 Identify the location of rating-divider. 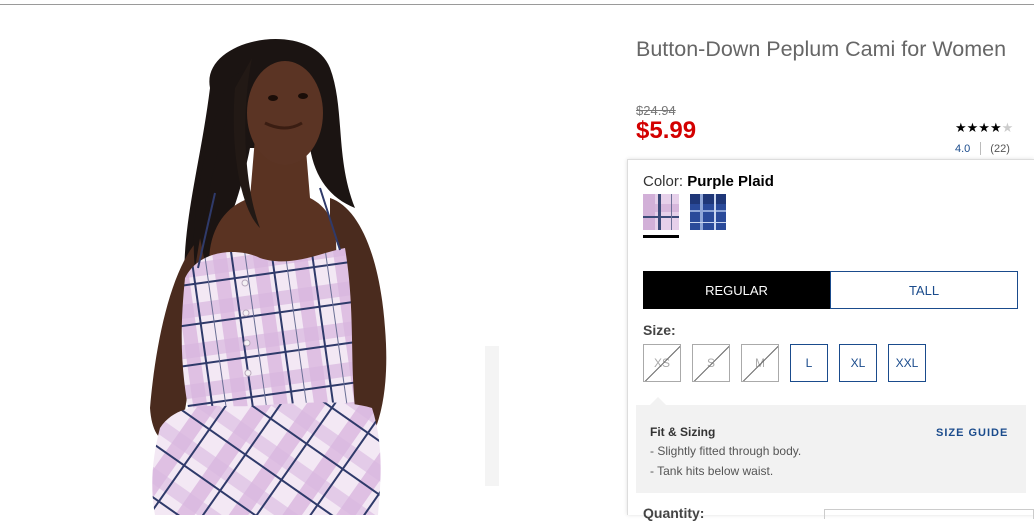
(981, 148).